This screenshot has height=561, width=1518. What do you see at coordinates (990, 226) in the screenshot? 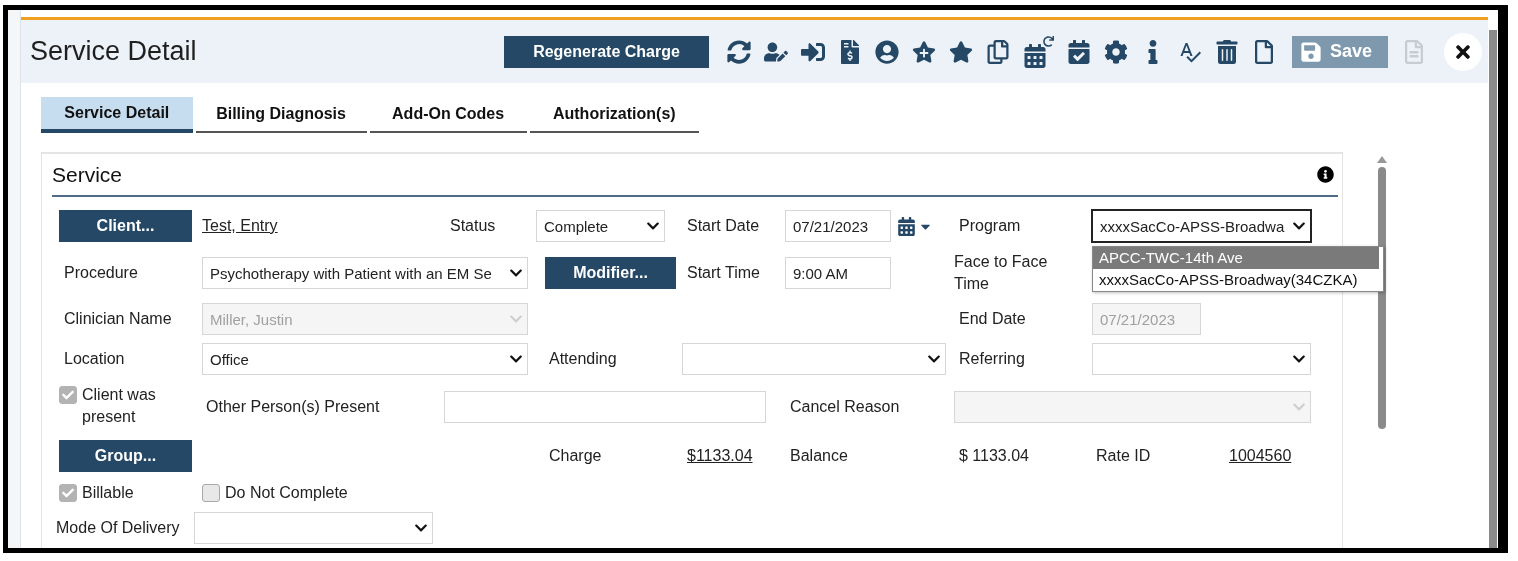
I see `field-label: Program` at bounding box center [990, 226].